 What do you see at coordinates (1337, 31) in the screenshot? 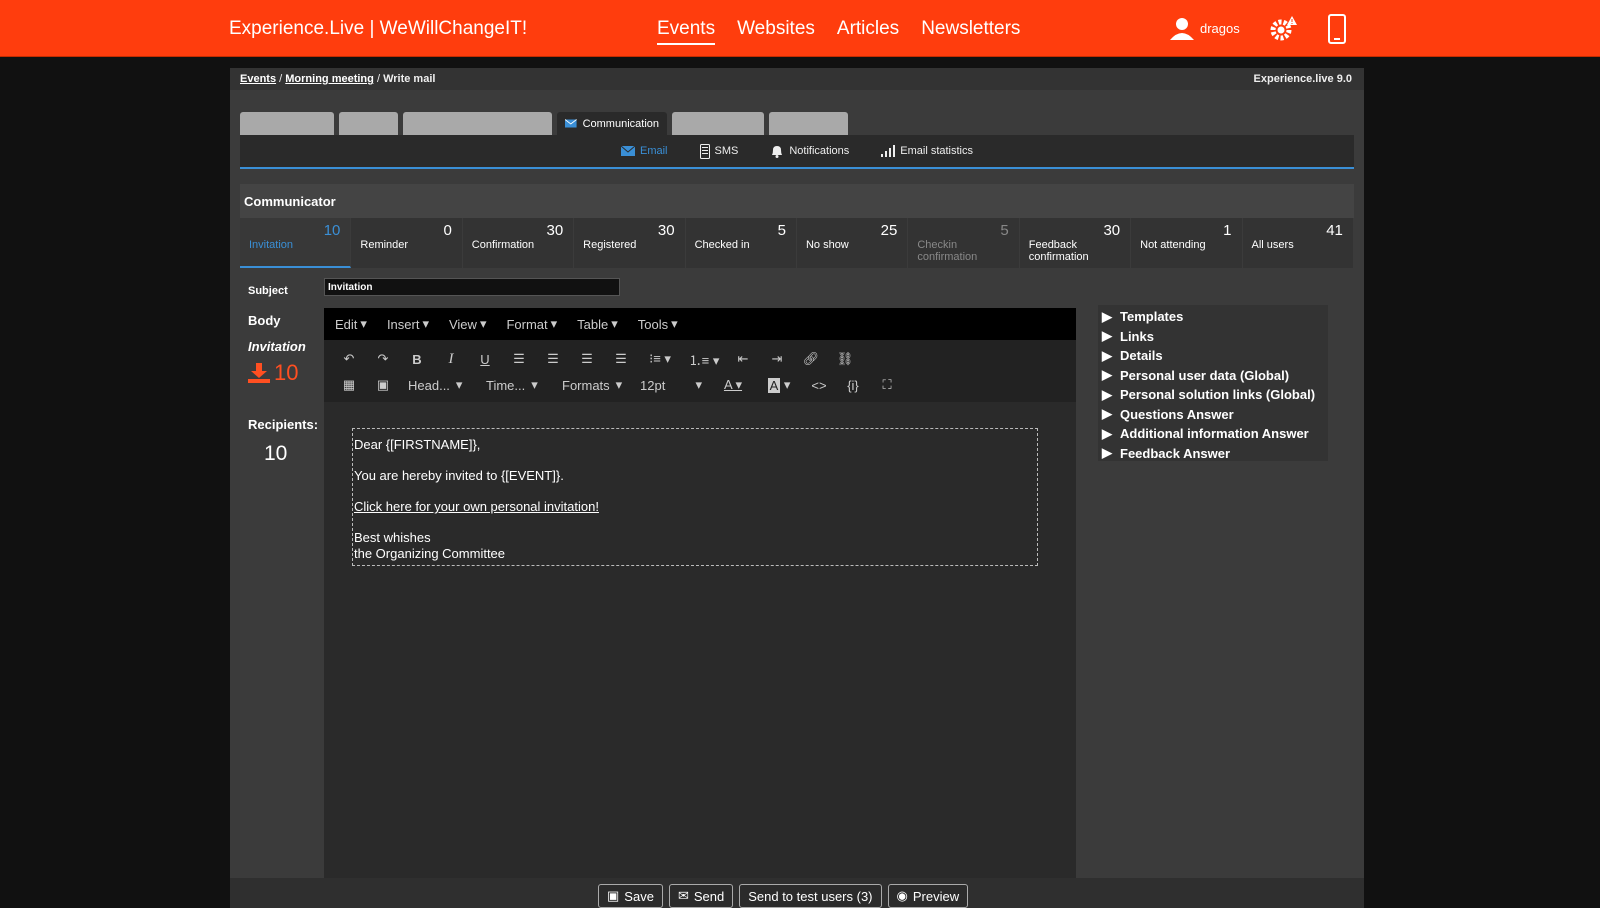
I see `mobile-preview-button` at bounding box center [1337, 31].